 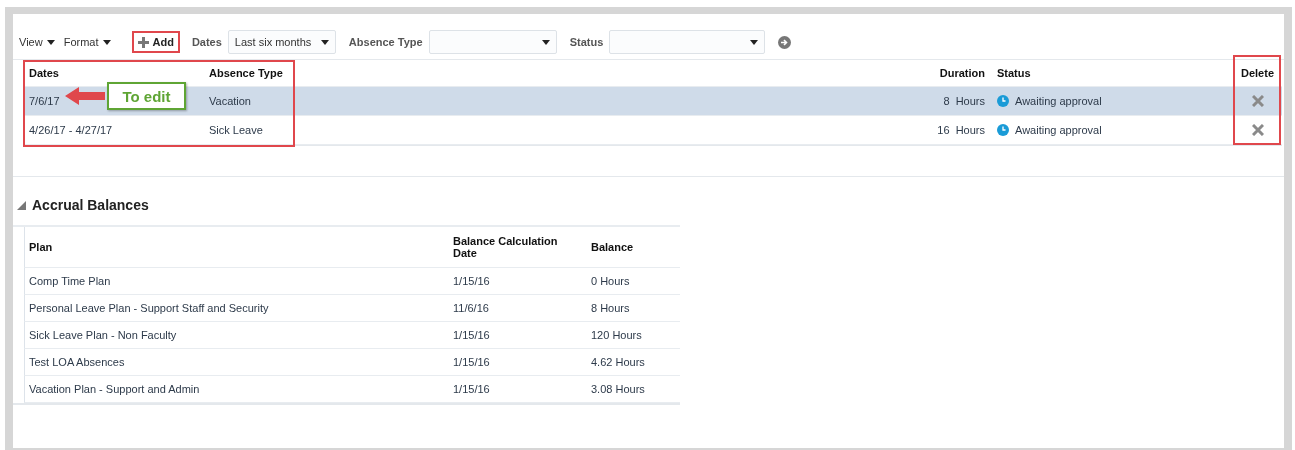 What do you see at coordinates (41, 247) in the screenshot?
I see `column-header: Plan` at bounding box center [41, 247].